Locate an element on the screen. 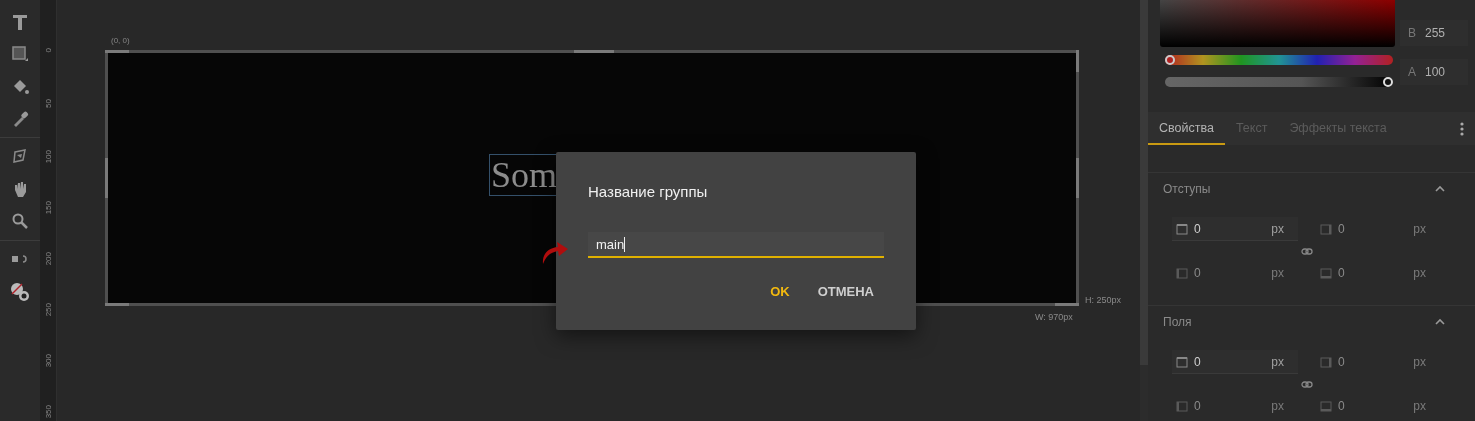 This screenshot has width=1475, height=421. ruler-number: 300 is located at coordinates (48, 361).